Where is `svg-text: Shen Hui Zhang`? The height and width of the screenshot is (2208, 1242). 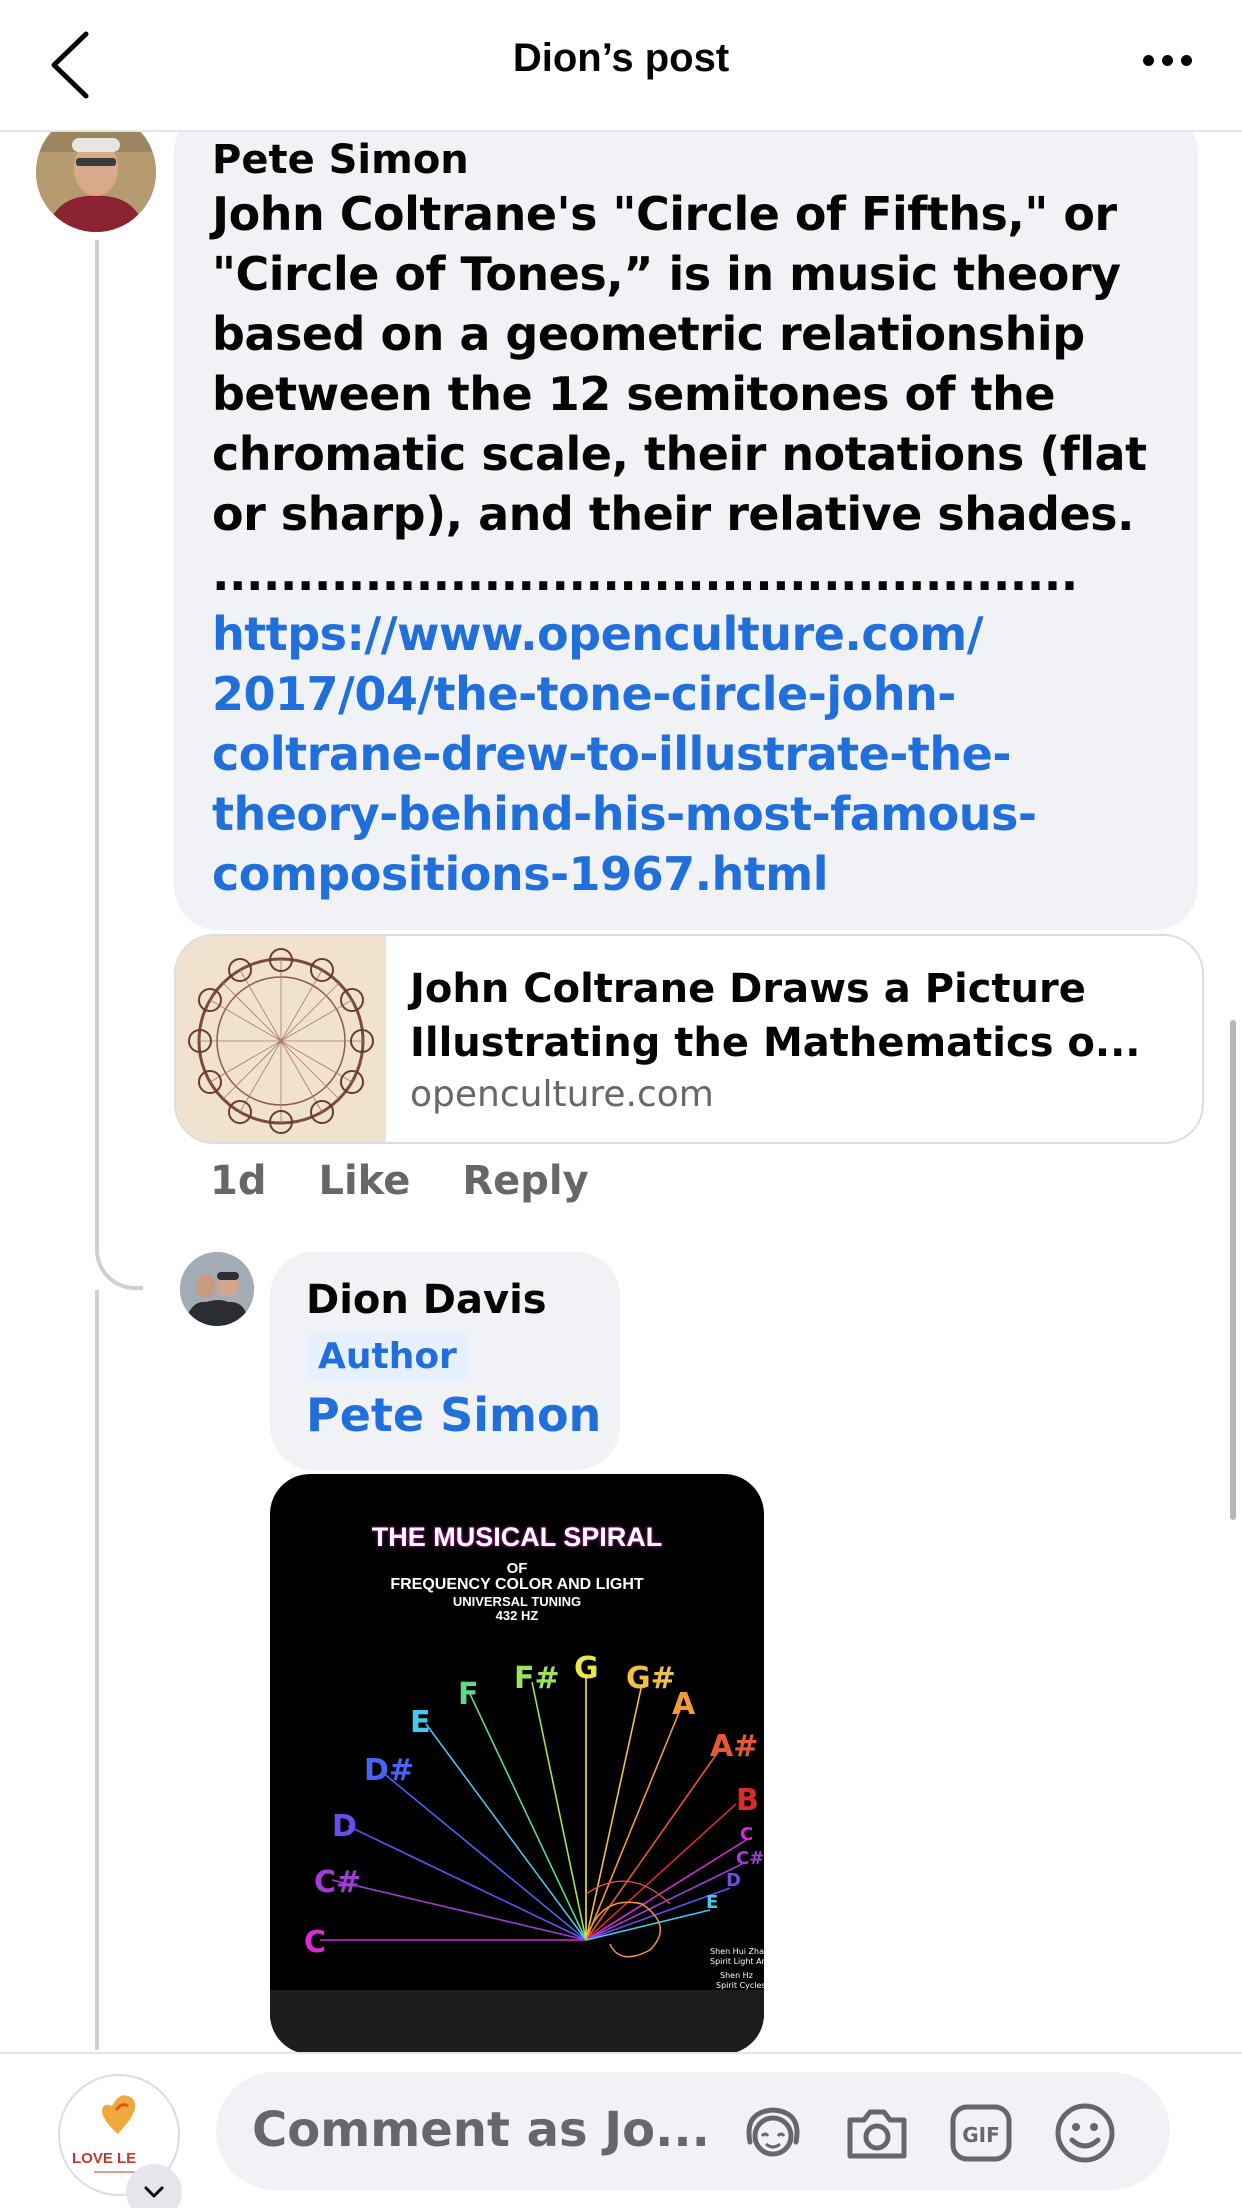
svg-text: Shen Hui Zhang is located at coordinates (737, 1951).